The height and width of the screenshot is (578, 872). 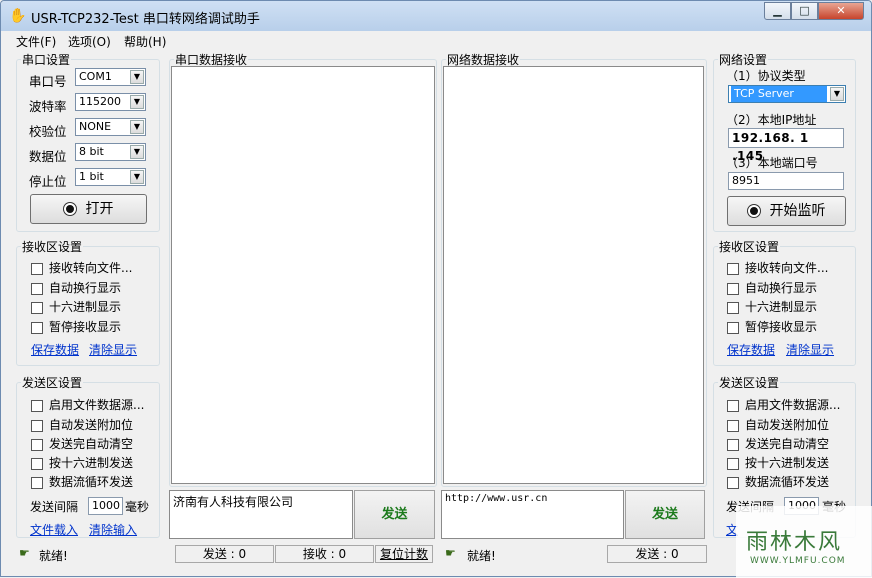 What do you see at coordinates (810, 349) in the screenshot?
I see `right-clear-display-link: 清除显示` at bounding box center [810, 349].